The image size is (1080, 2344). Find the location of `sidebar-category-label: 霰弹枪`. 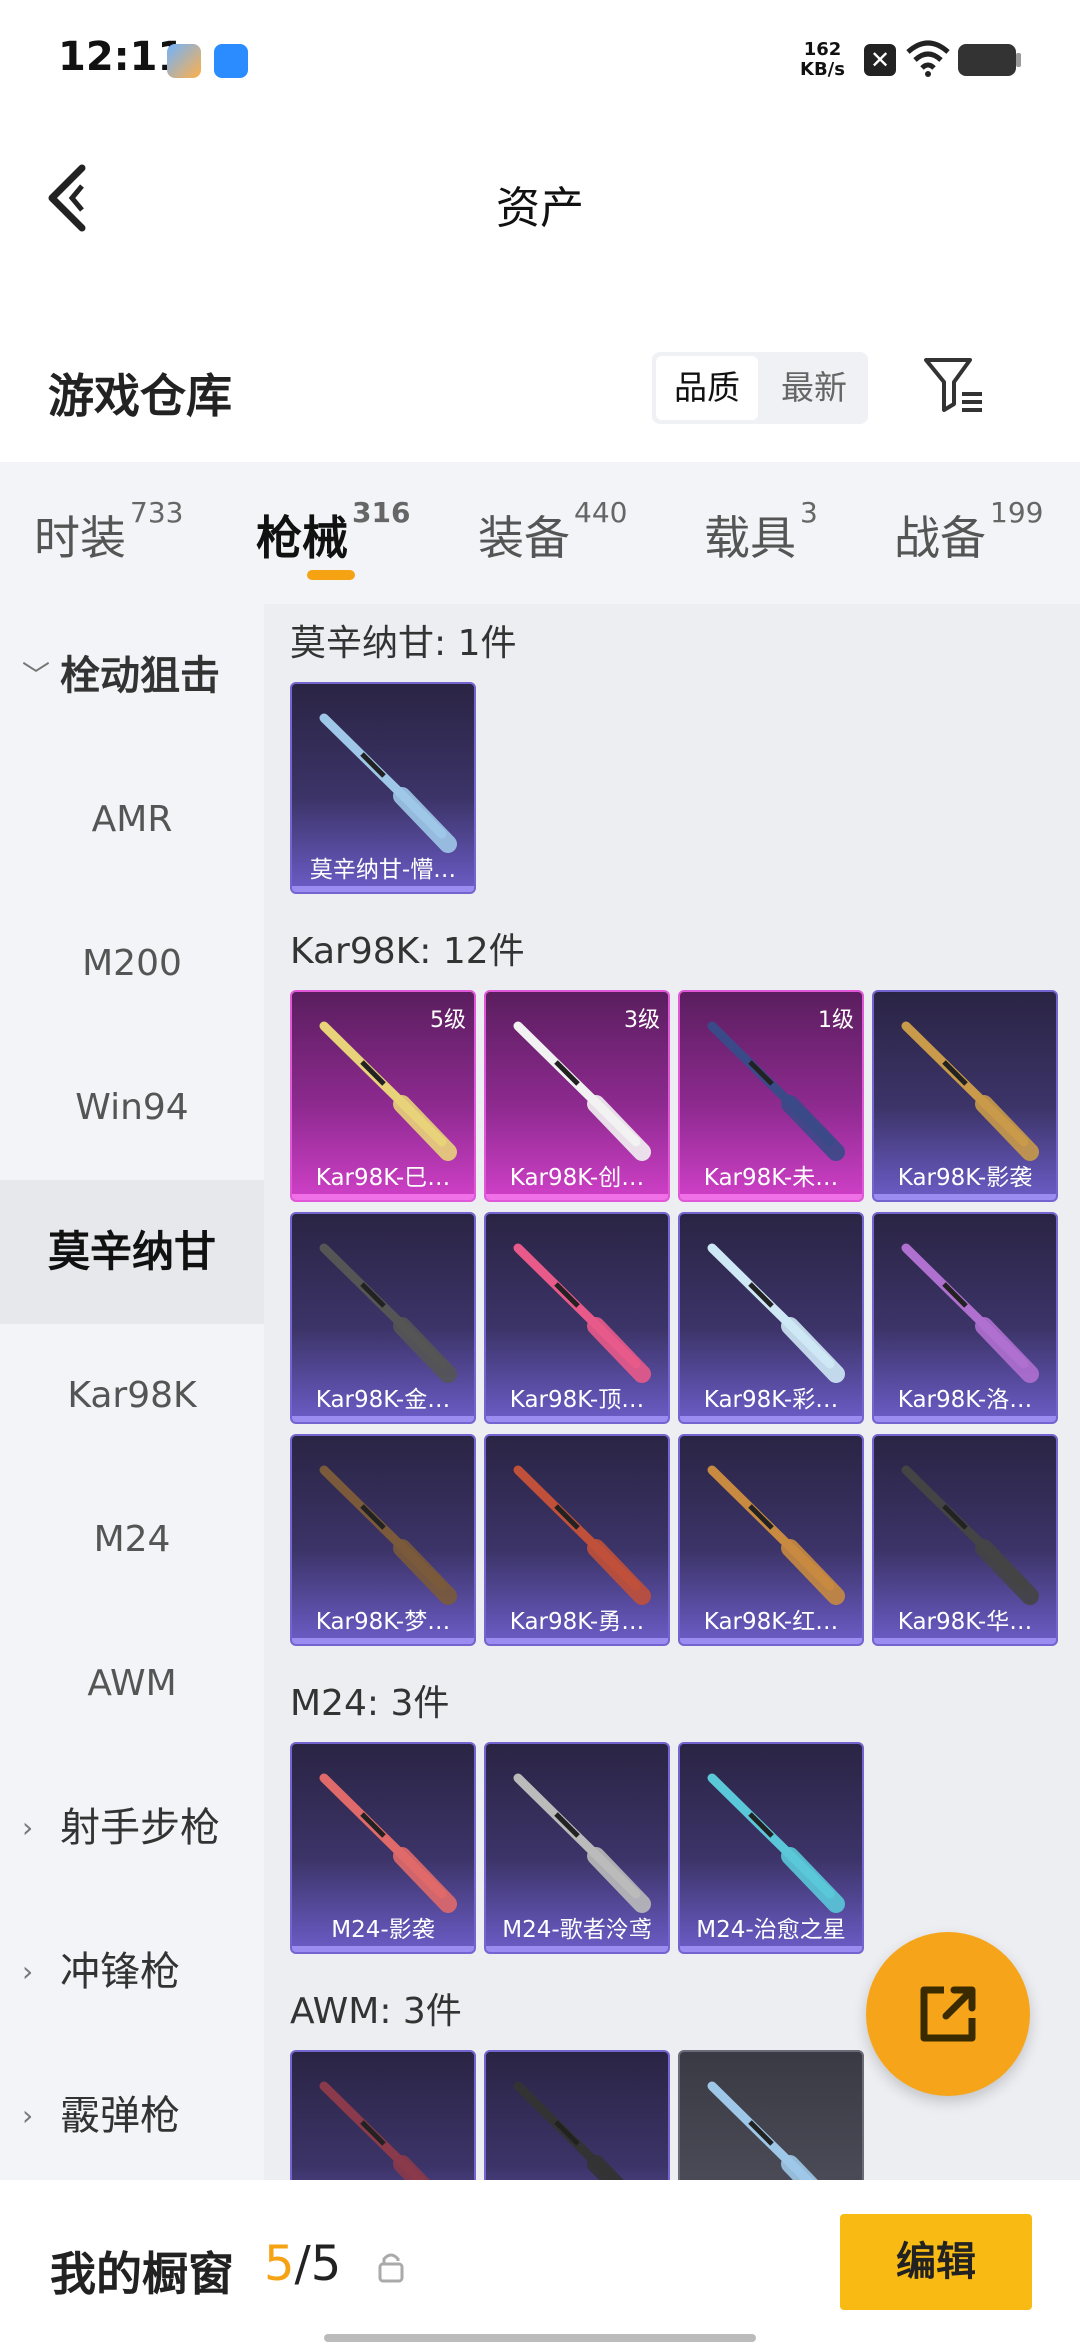

sidebar-category-label: 霰弹枪 is located at coordinates (120, 2116).